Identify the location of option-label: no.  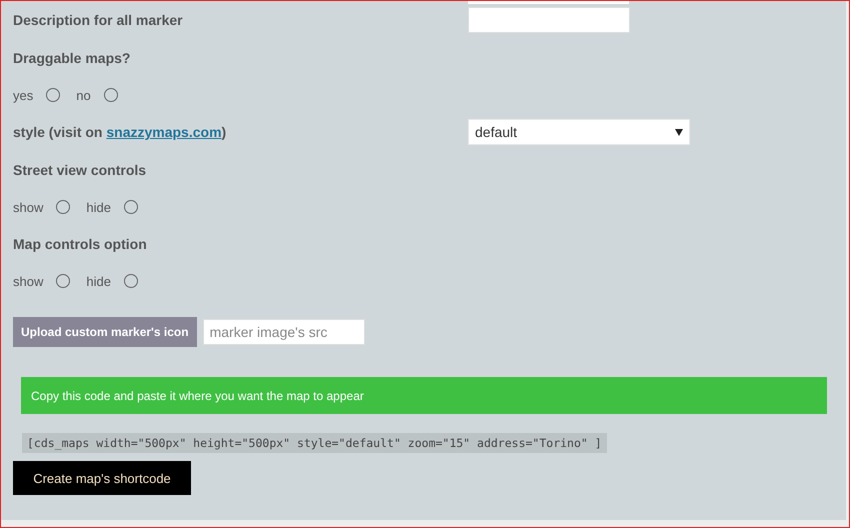
(83, 95).